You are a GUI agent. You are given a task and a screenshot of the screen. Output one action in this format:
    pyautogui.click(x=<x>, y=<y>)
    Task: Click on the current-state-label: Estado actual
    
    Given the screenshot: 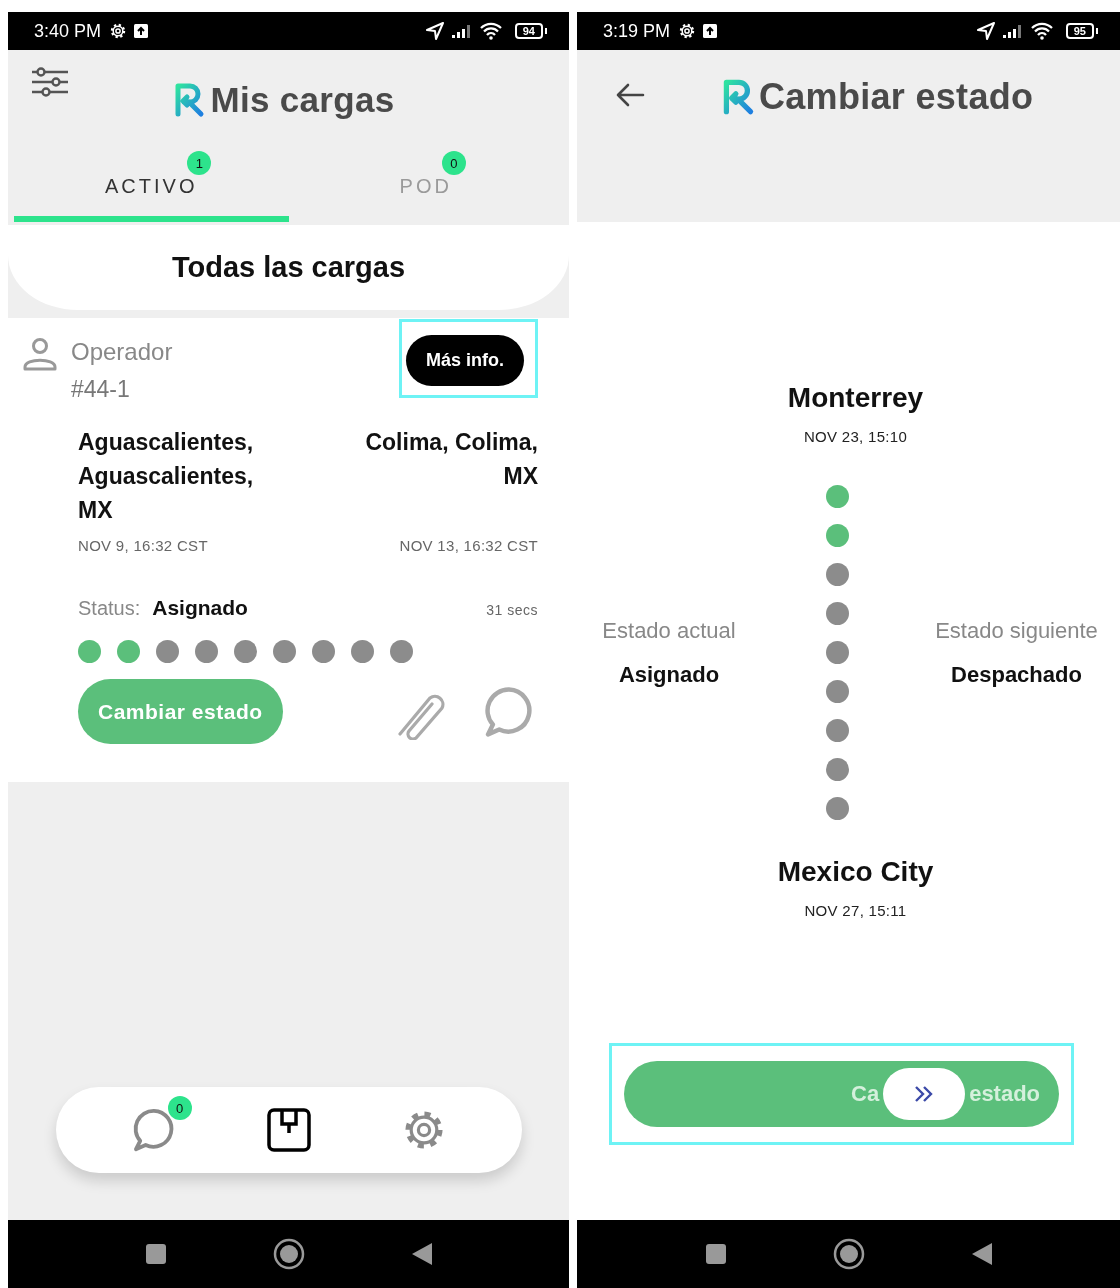 What is the action you would take?
    pyautogui.click(x=669, y=630)
    